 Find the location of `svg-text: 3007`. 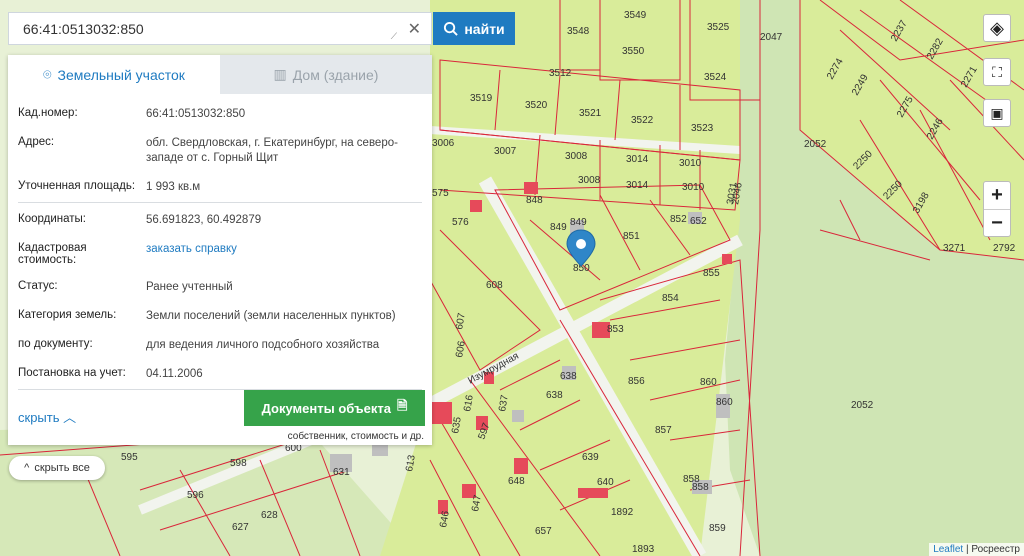

svg-text: 3007 is located at coordinates (505, 151).